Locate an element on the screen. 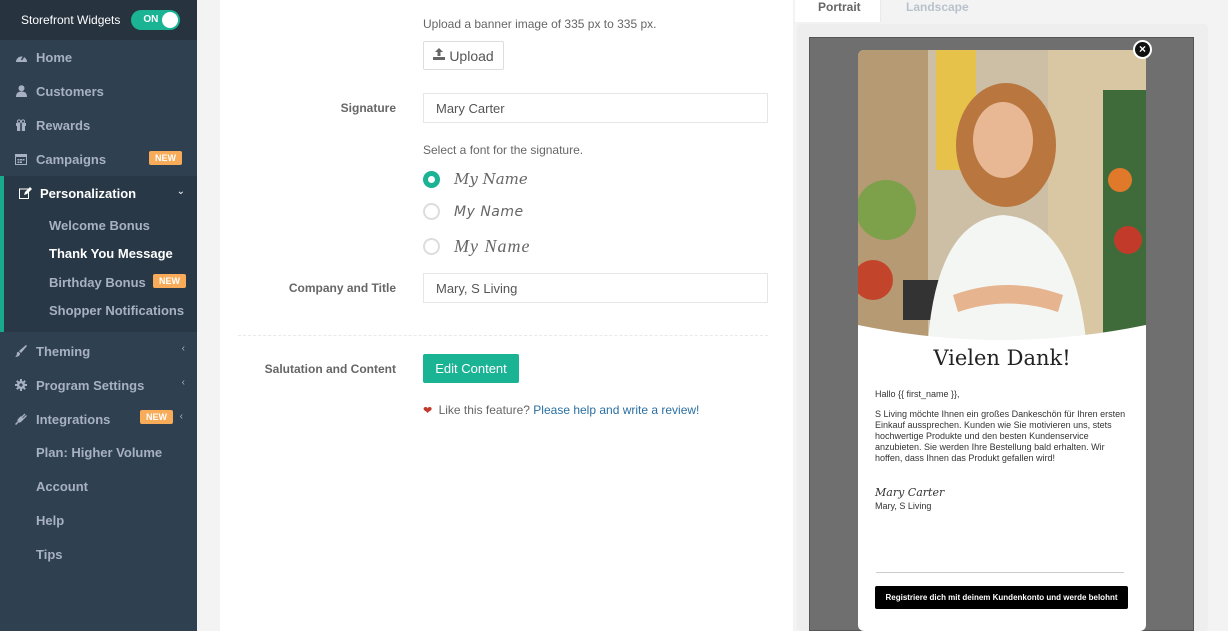 The height and width of the screenshot is (631, 1228). tab-landscape: Landscape is located at coordinates (937, 11).